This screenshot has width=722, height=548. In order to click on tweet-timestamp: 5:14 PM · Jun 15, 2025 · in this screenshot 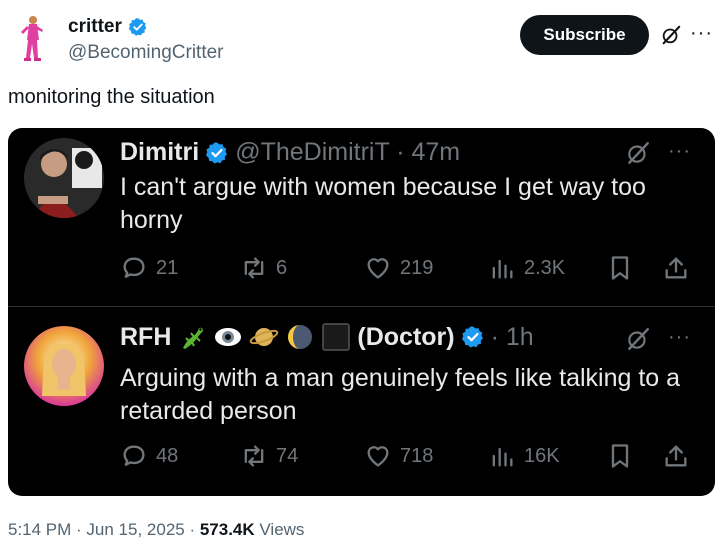, I will do `click(104, 529)`.